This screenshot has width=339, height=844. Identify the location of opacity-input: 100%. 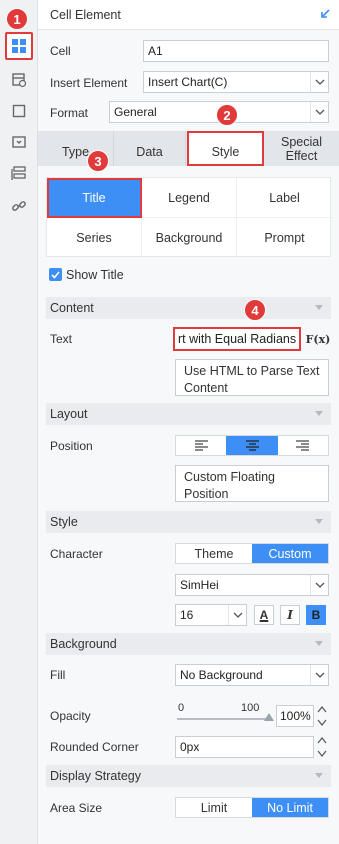
(295, 716).